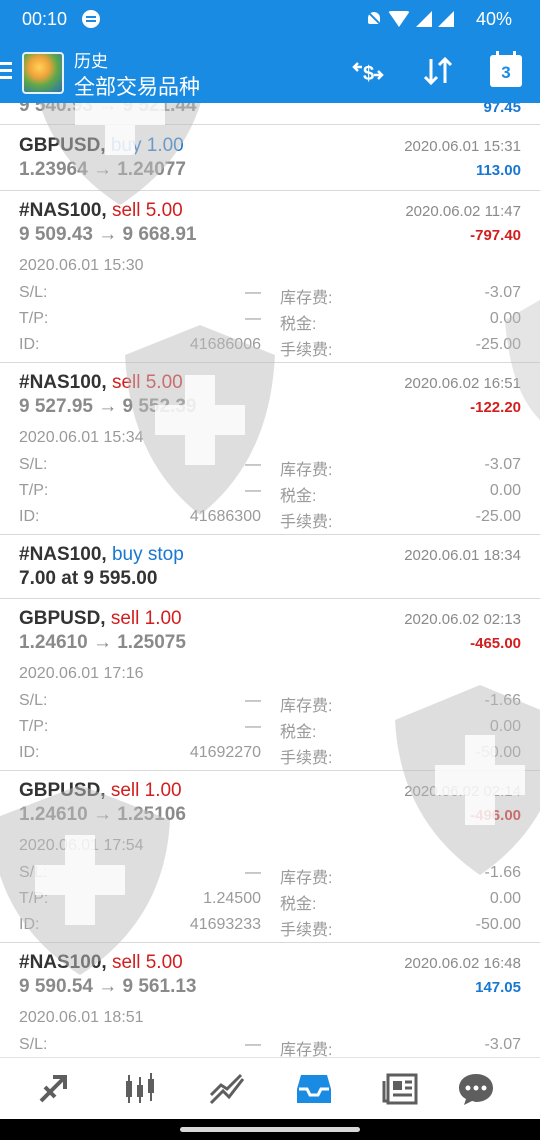  What do you see at coordinates (108, 986) in the screenshot?
I see `trade-prices: 9 590.54 → 9 561.13` at bounding box center [108, 986].